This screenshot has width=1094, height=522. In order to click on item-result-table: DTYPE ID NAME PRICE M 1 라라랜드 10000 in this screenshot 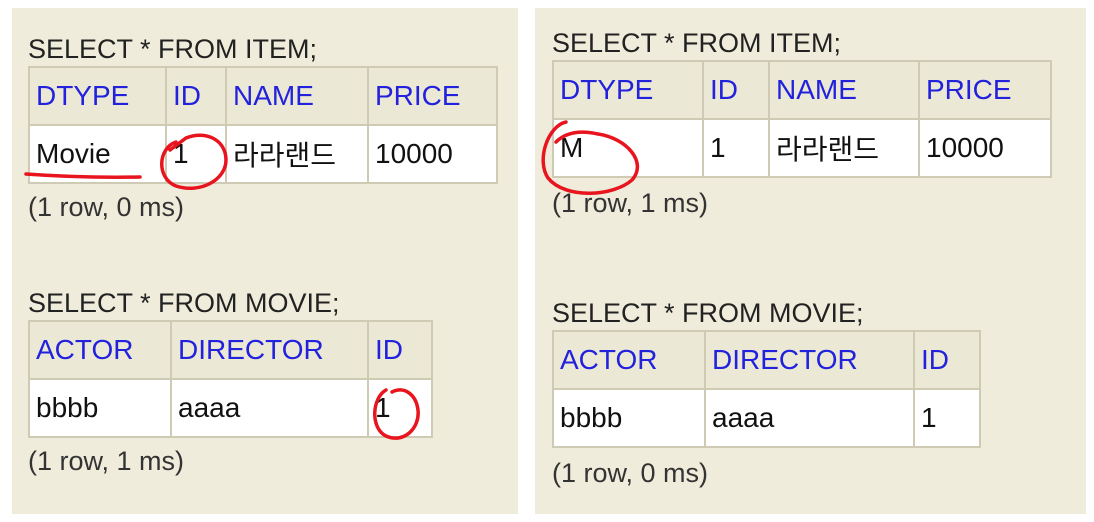, I will do `click(802, 119)`.